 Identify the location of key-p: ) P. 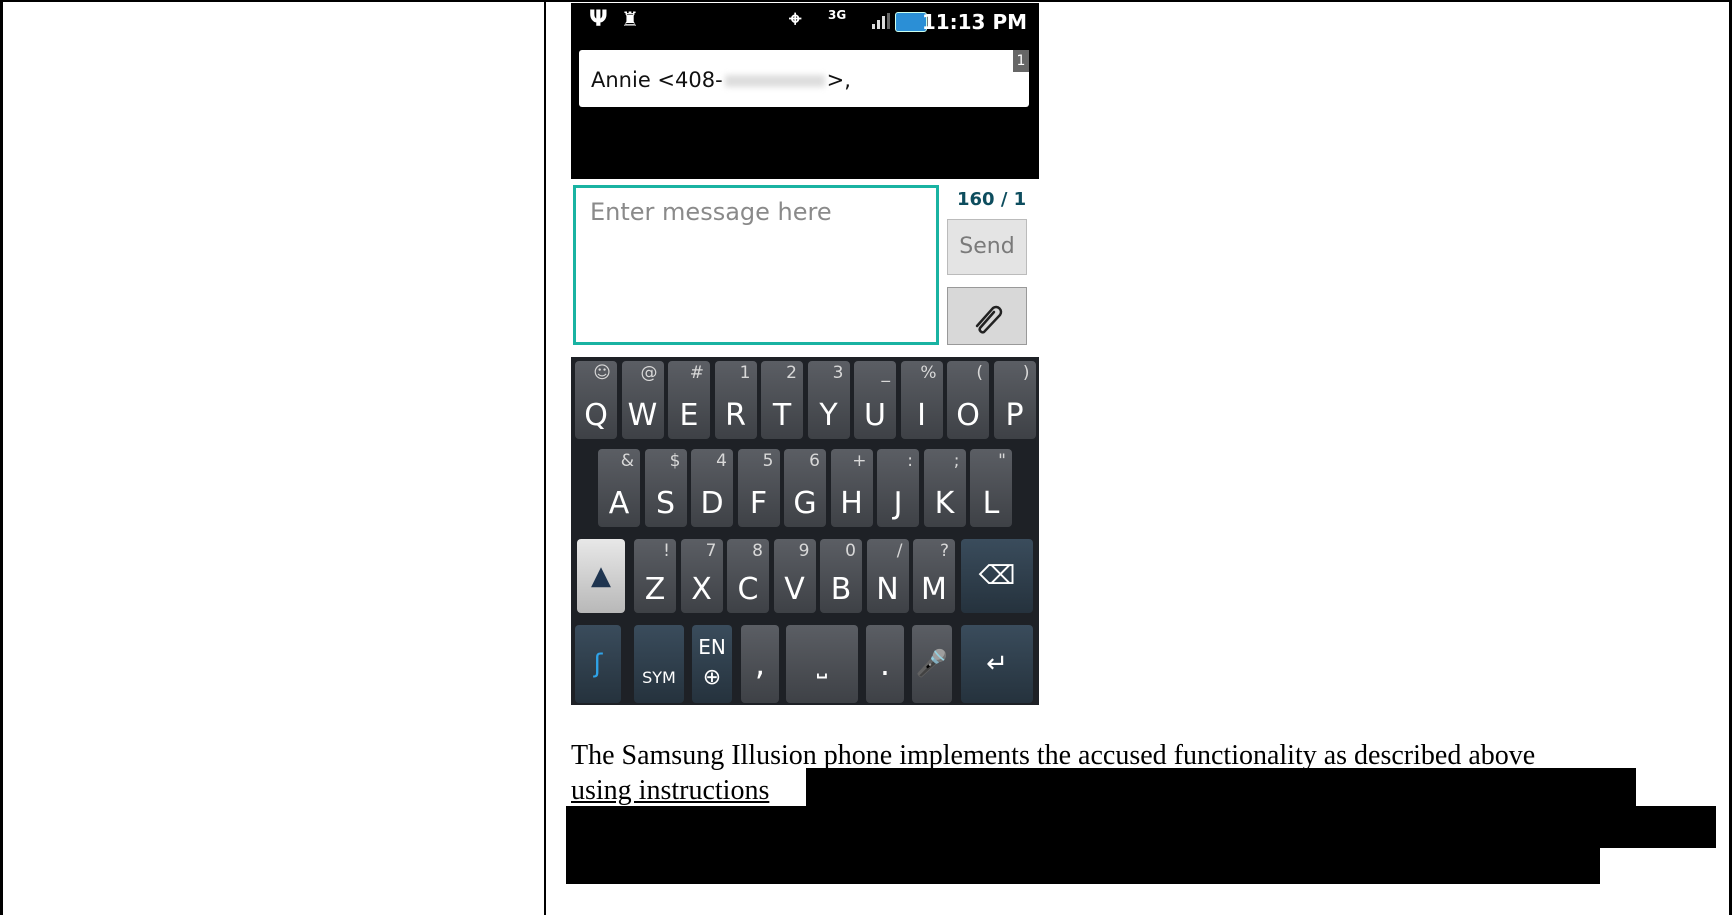
(1014, 400).